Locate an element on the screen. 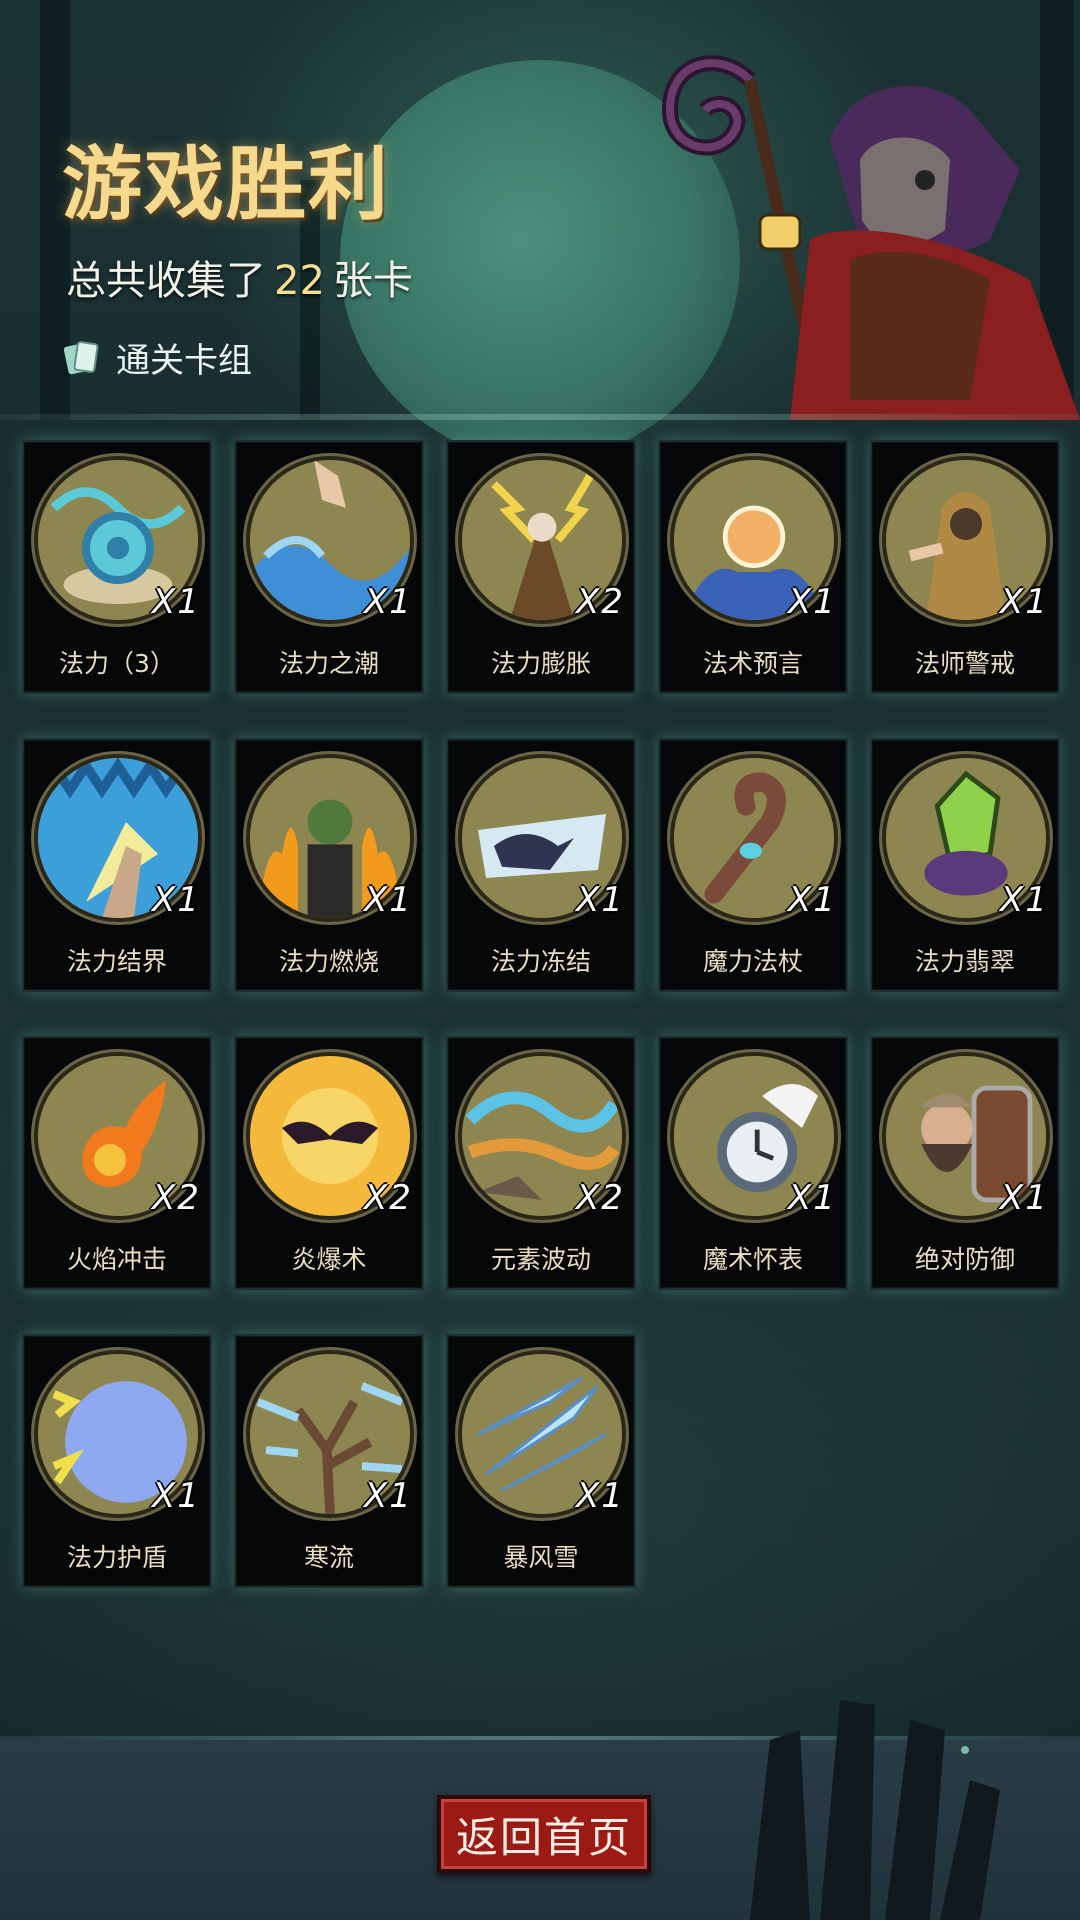 The height and width of the screenshot is (1920, 1080). card-tile: X1 法力（3） is located at coordinates (117, 567).